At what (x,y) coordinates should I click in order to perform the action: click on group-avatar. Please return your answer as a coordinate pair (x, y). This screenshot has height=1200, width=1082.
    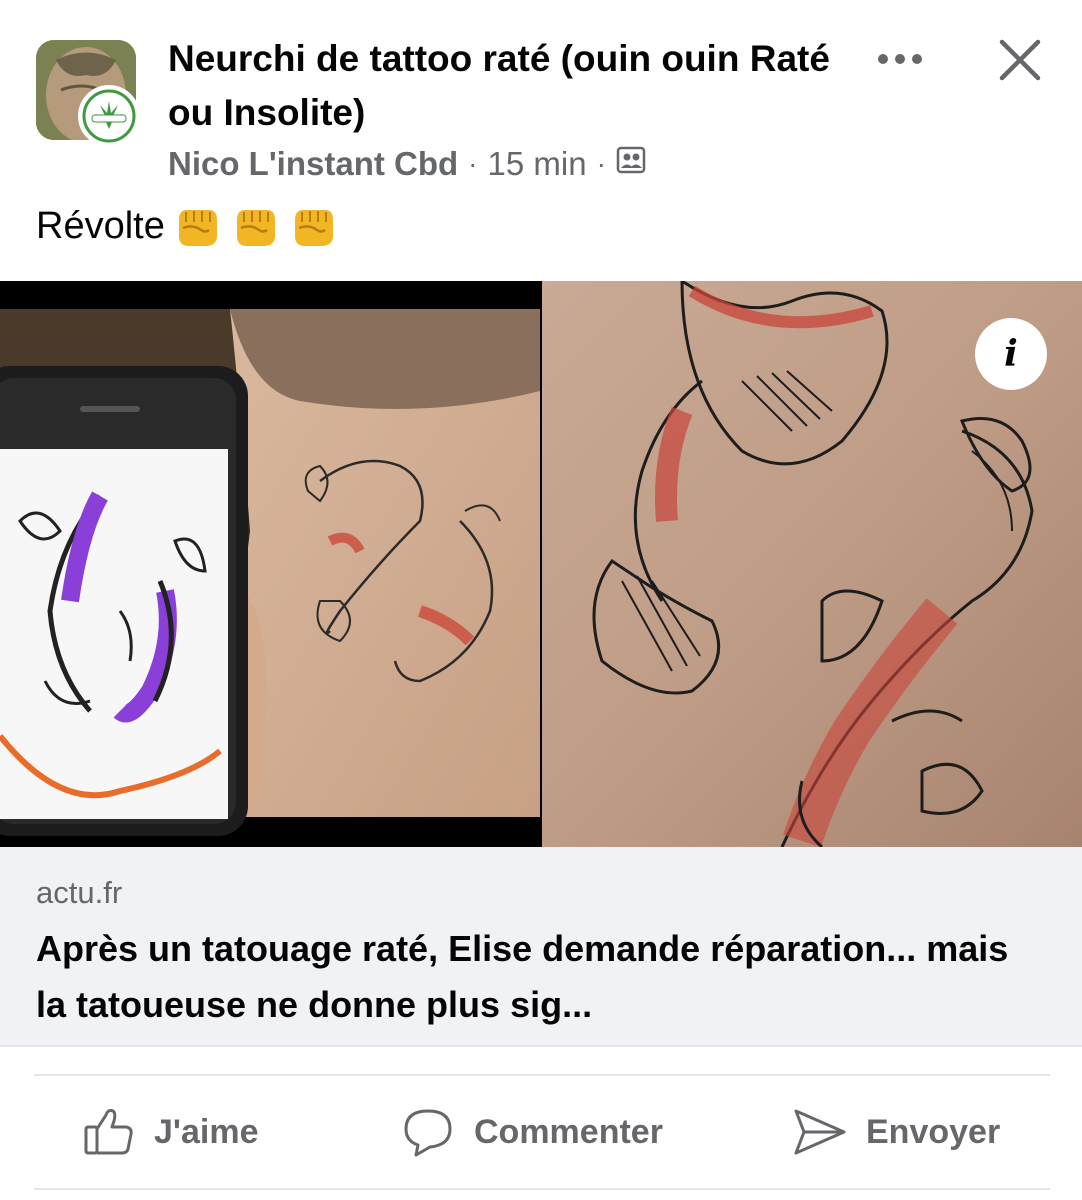
    Looking at the image, I should click on (91, 96).